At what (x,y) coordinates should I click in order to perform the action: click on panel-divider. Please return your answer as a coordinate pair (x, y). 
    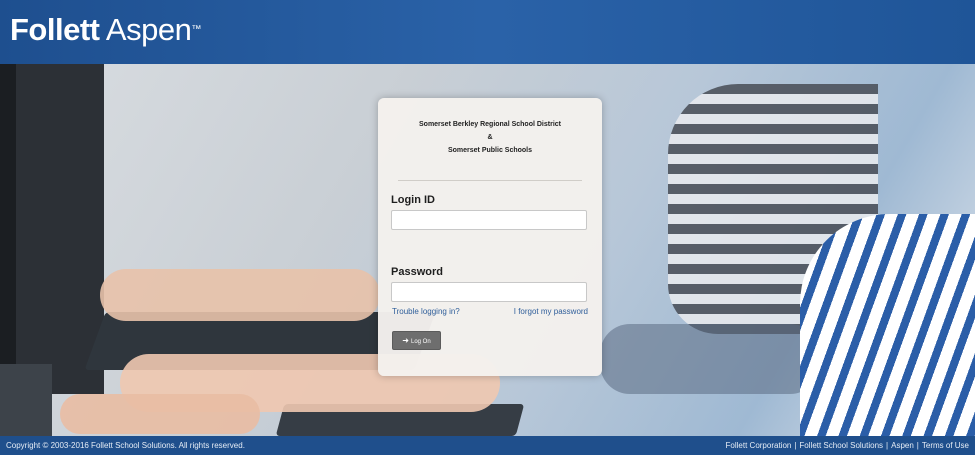
    Looking at the image, I should click on (490, 180).